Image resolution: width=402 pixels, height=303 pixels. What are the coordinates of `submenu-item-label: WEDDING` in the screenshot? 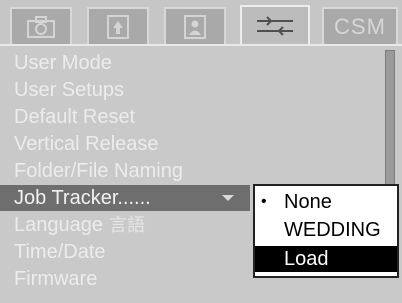 It's located at (332, 230).